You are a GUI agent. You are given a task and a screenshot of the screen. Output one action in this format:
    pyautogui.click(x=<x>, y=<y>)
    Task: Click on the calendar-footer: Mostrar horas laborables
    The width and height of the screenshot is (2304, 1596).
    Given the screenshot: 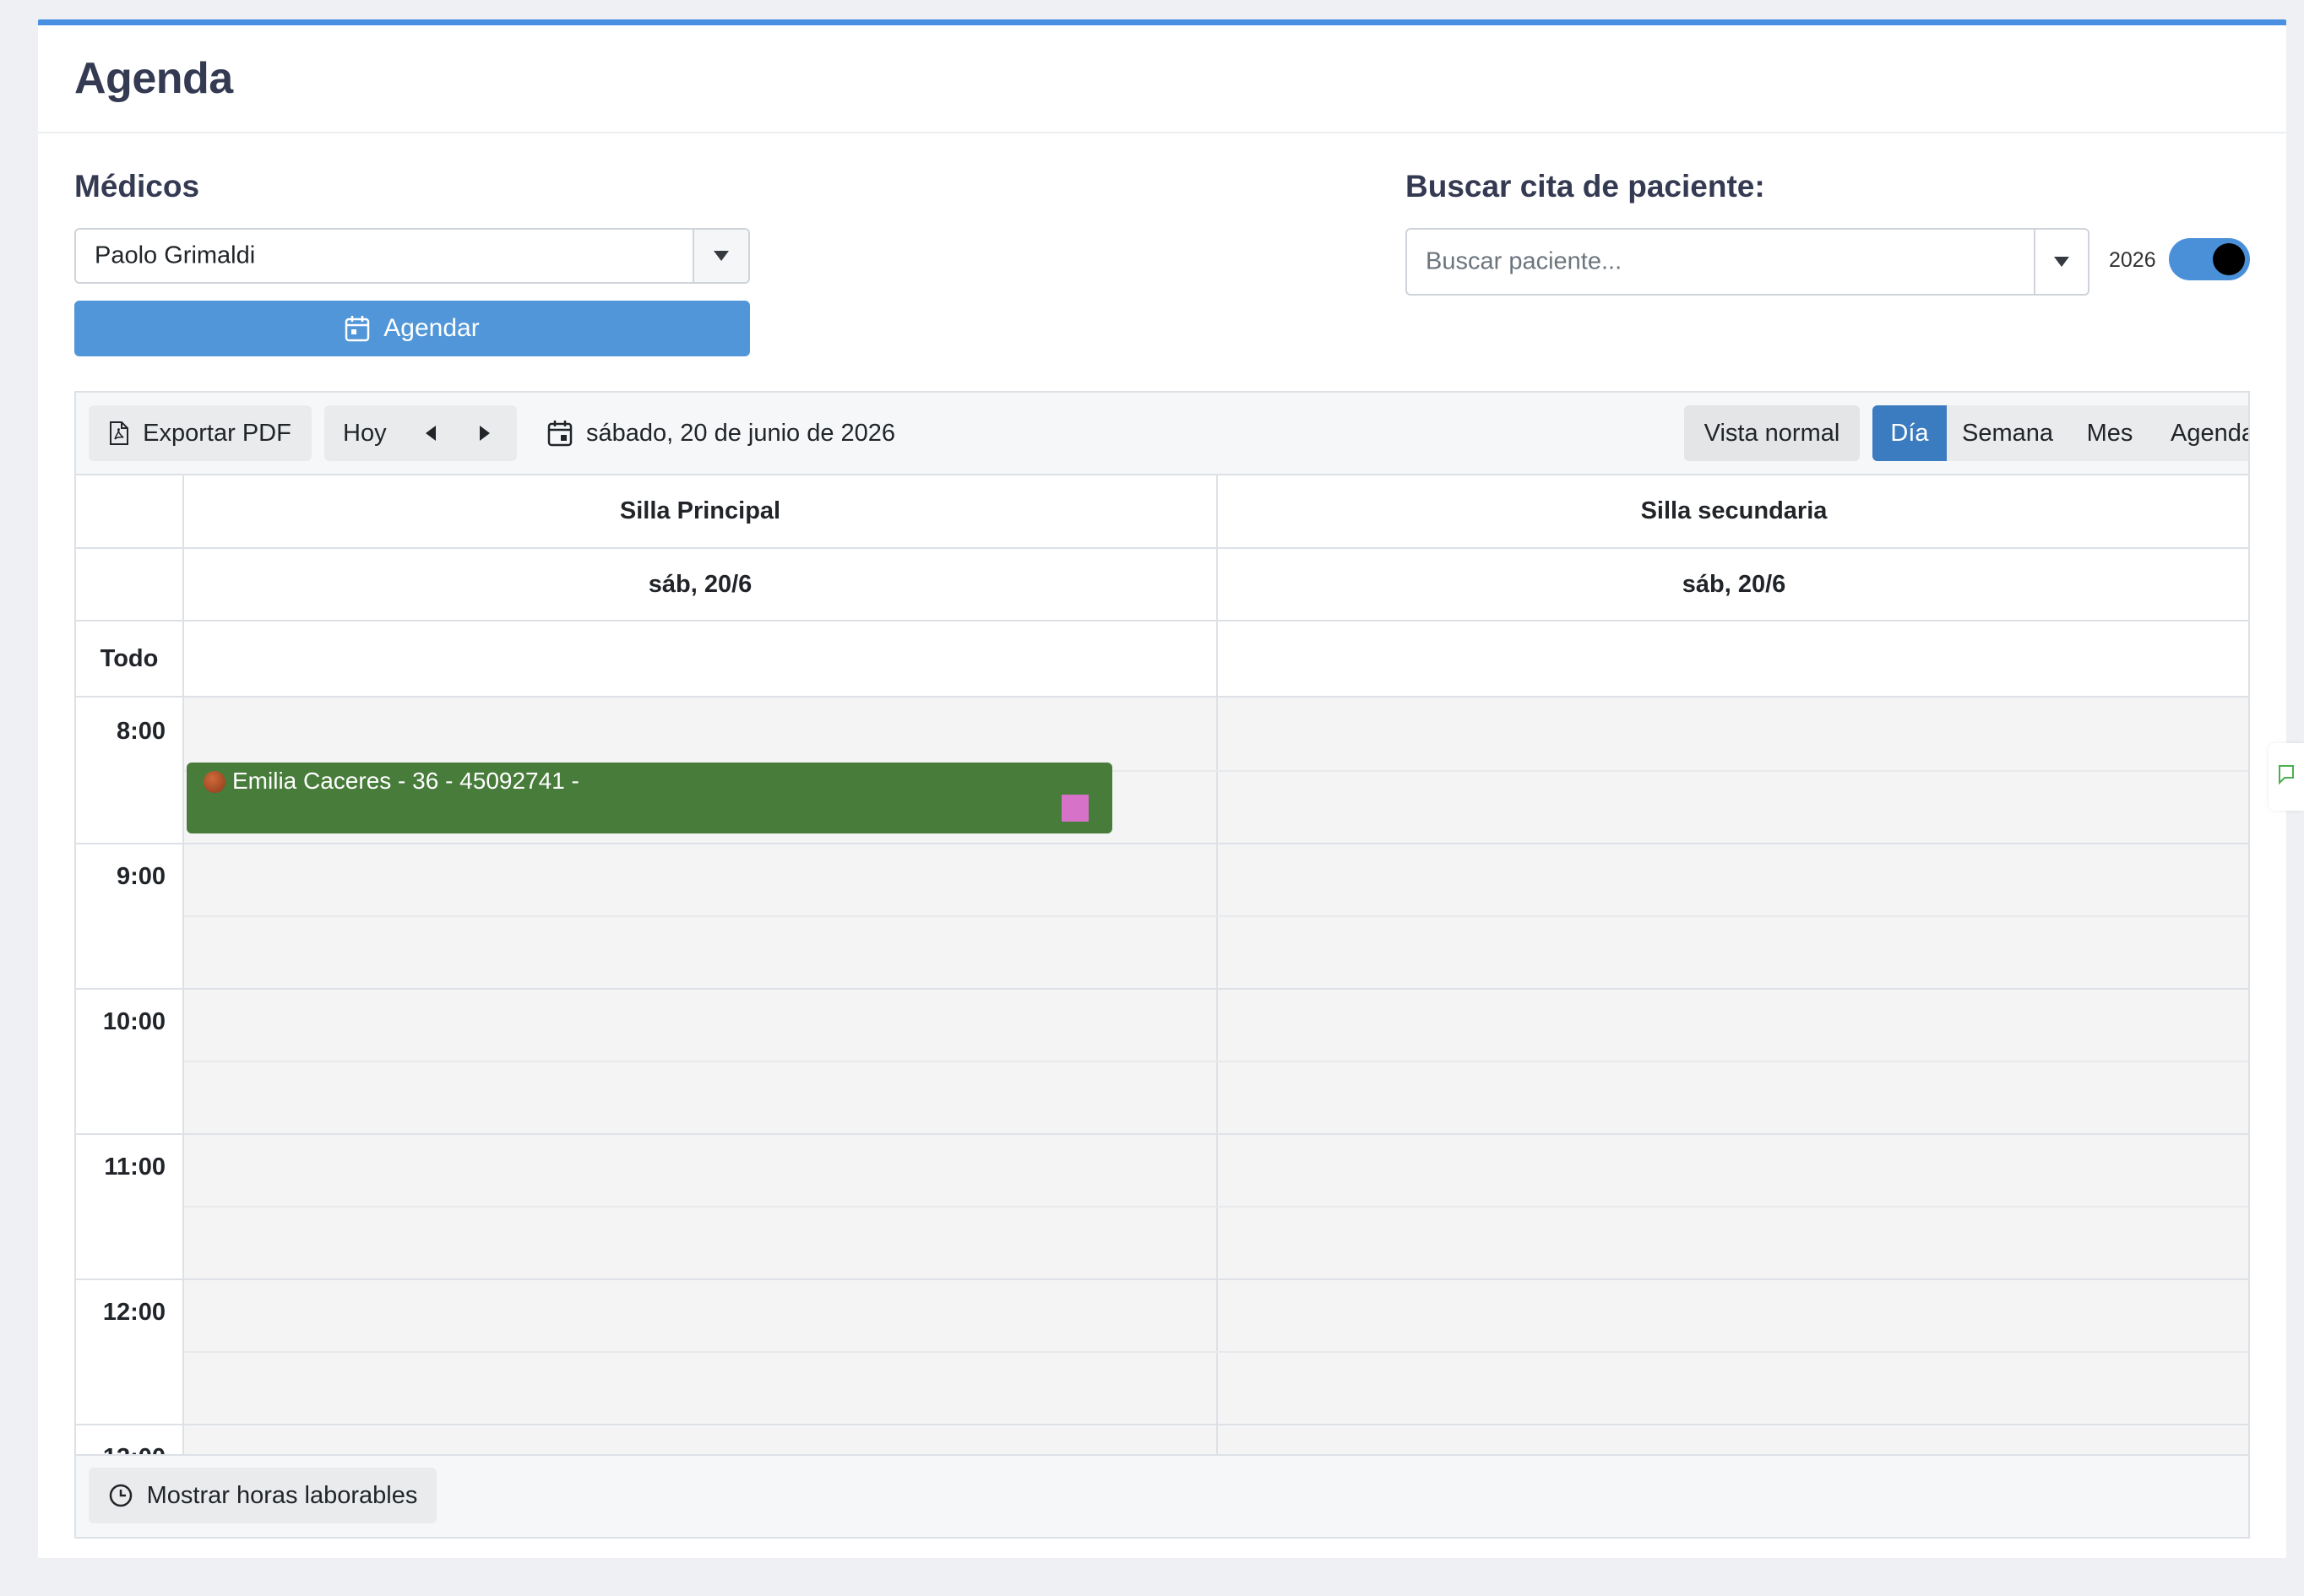 What is the action you would take?
    pyautogui.click(x=1162, y=1495)
    